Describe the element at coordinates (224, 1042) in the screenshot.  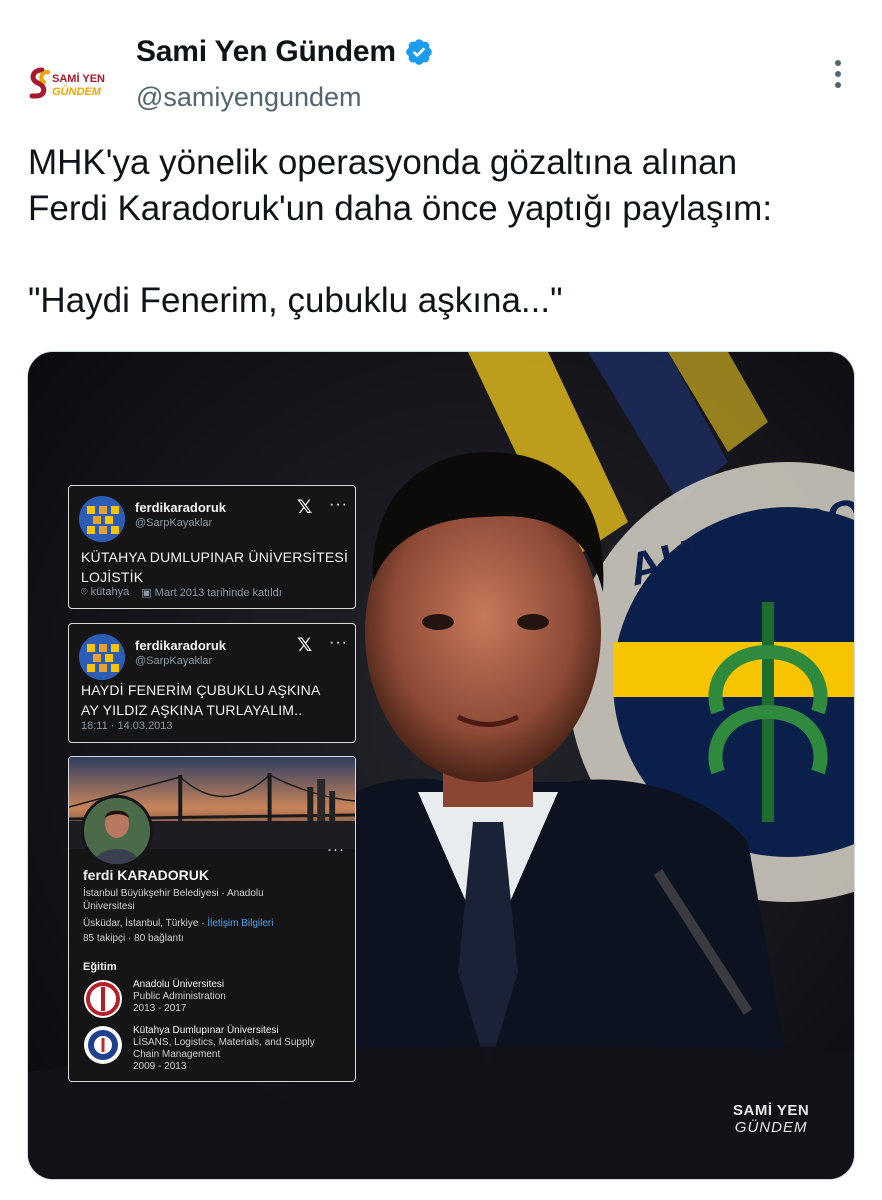
I see `degree-line: LİSANS, Logistics, Materials, and Supply` at that location.